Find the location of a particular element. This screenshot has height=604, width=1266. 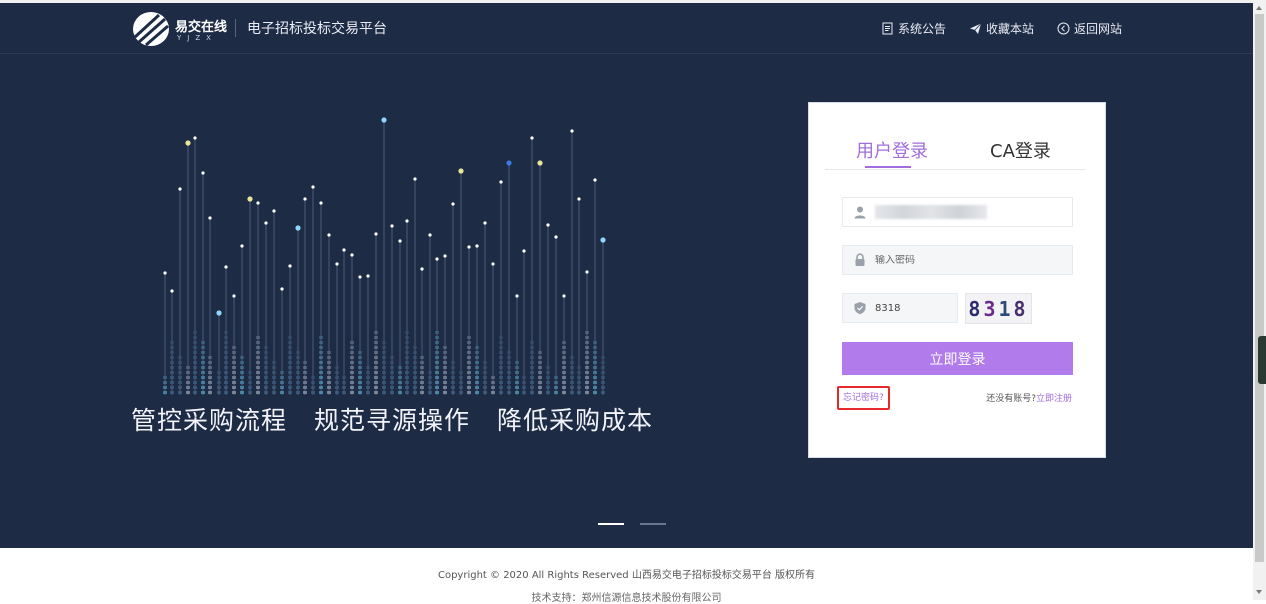

forgot-password-link: 忘记密码? is located at coordinates (863, 398).